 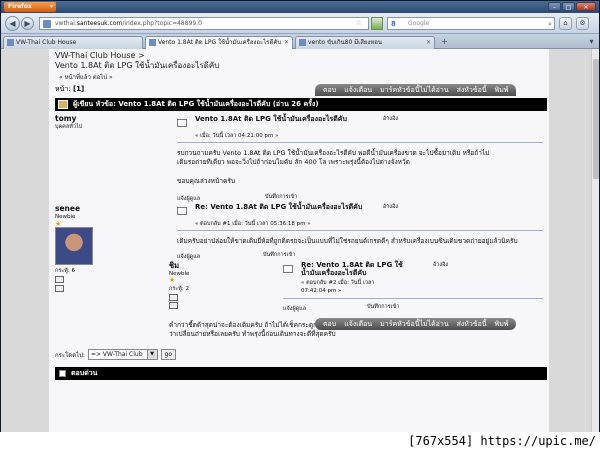 What do you see at coordinates (596, 119) in the screenshot?
I see `scrollbar-thumb` at bounding box center [596, 119].